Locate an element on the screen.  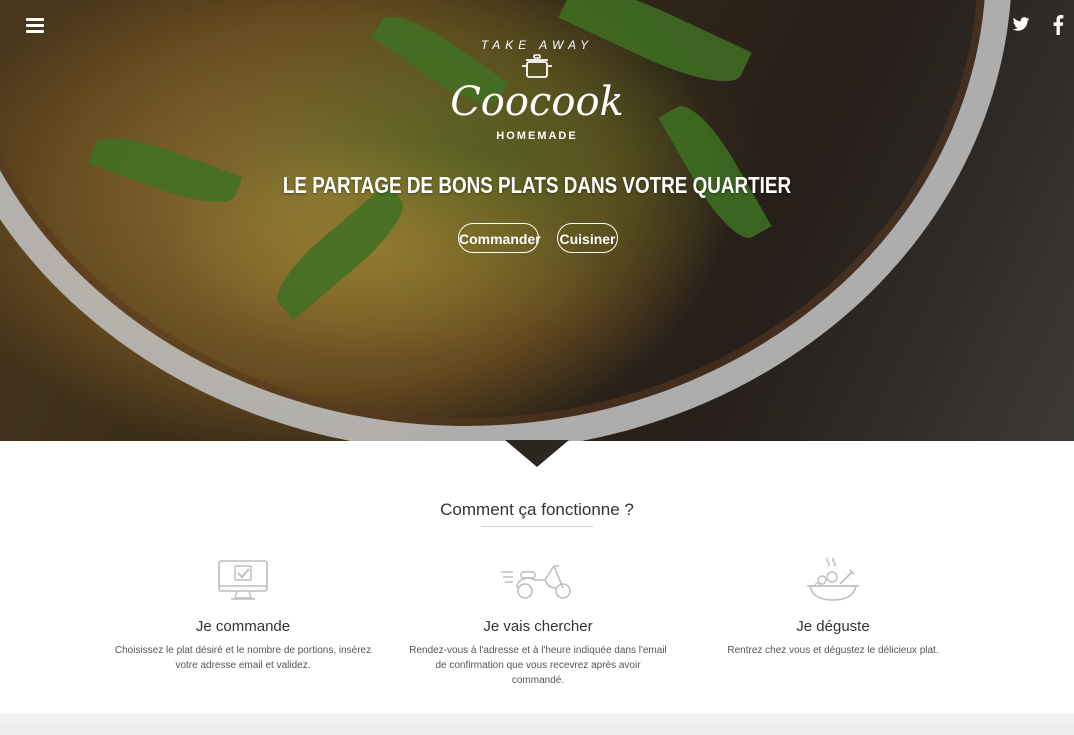
logo-brand-name: Coocook is located at coordinates (537, 102).